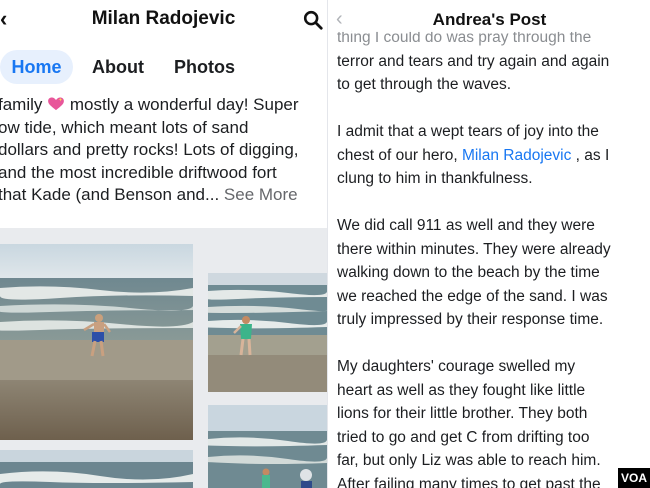 This screenshot has height=488, width=650. I want to click on post-text-line: , as I, so click(590, 155).